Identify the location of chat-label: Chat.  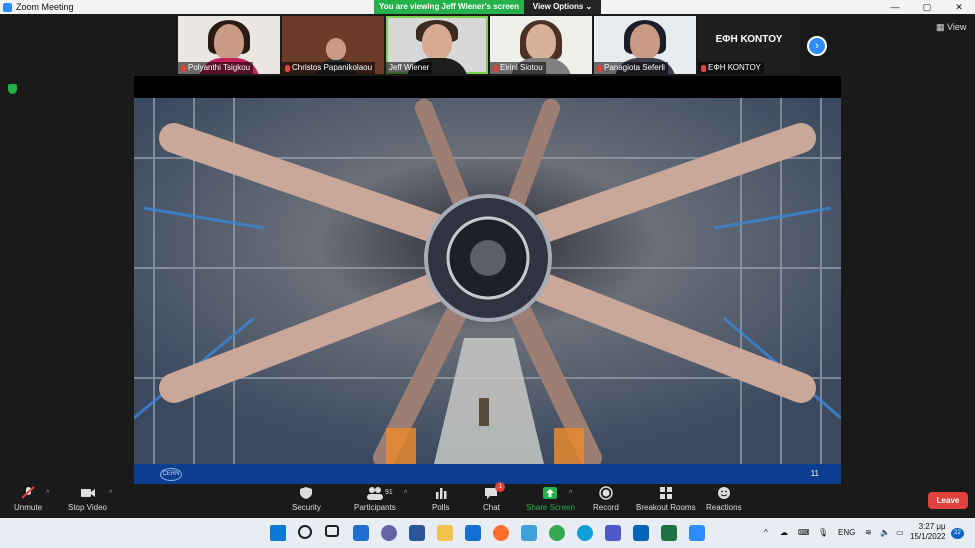
(491, 507).